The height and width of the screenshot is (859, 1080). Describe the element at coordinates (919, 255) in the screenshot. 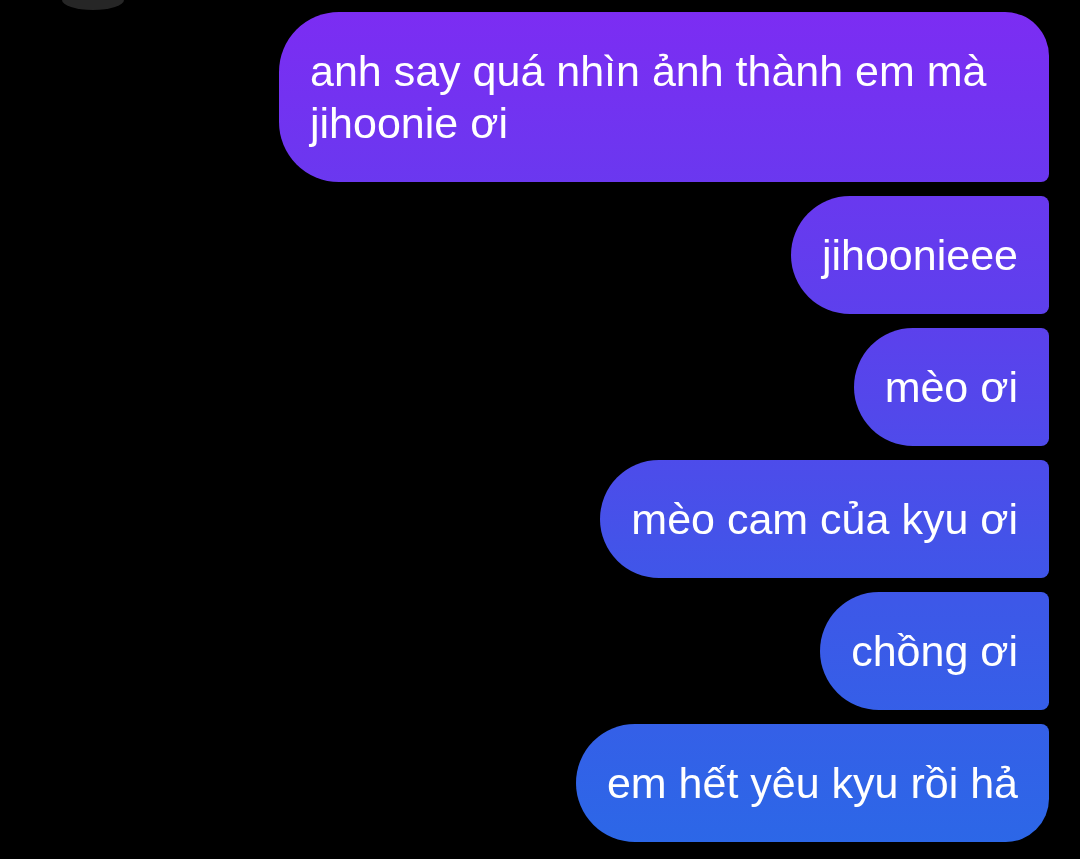

I see `message-bubble: jihoonieee` at that location.